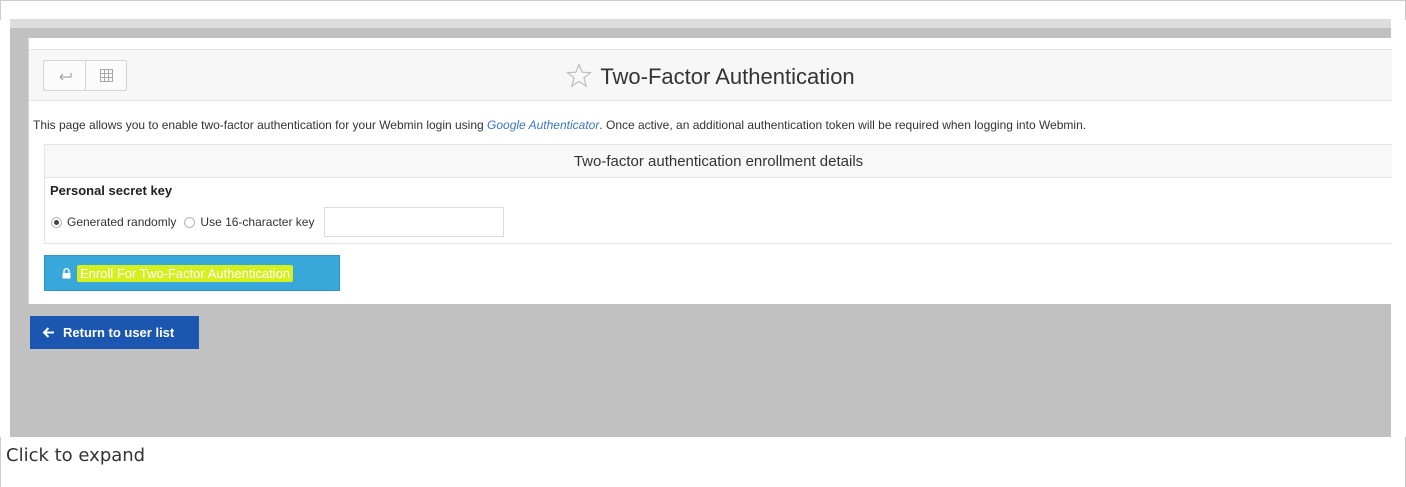 Image resolution: width=1406 pixels, height=487 pixels. Describe the element at coordinates (414, 222) in the screenshot. I see `secret-key-input` at that location.